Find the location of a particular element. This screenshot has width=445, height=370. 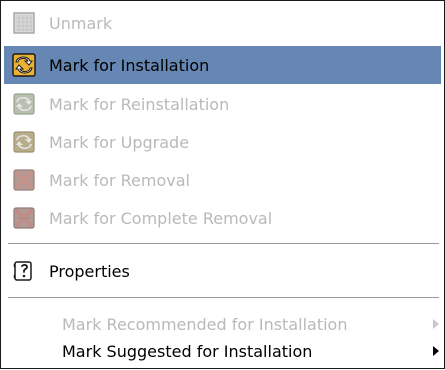

properties-icon is located at coordinates (24, 271).